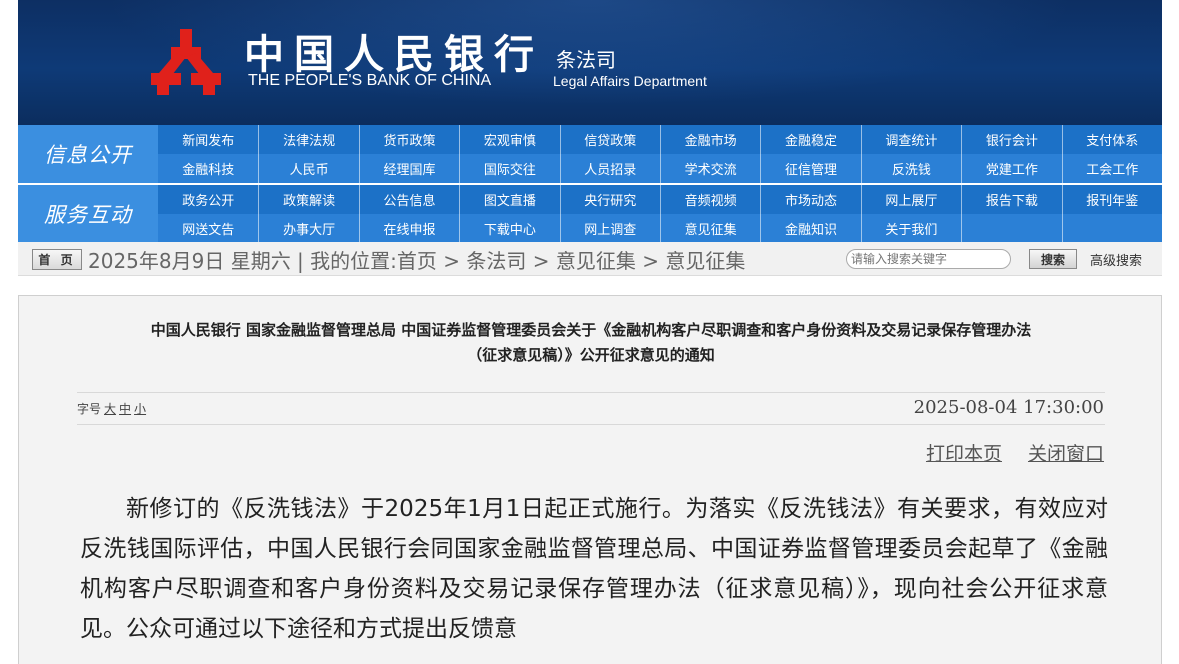 This screenshot has width=1179, height=664. I want to click on nav-item: 关于我们, so click(911, 228).